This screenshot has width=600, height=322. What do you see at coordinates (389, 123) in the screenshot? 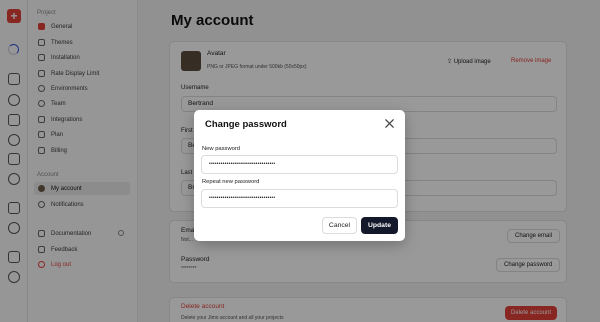
I see `close-icon` at bounding box center [389, 123].